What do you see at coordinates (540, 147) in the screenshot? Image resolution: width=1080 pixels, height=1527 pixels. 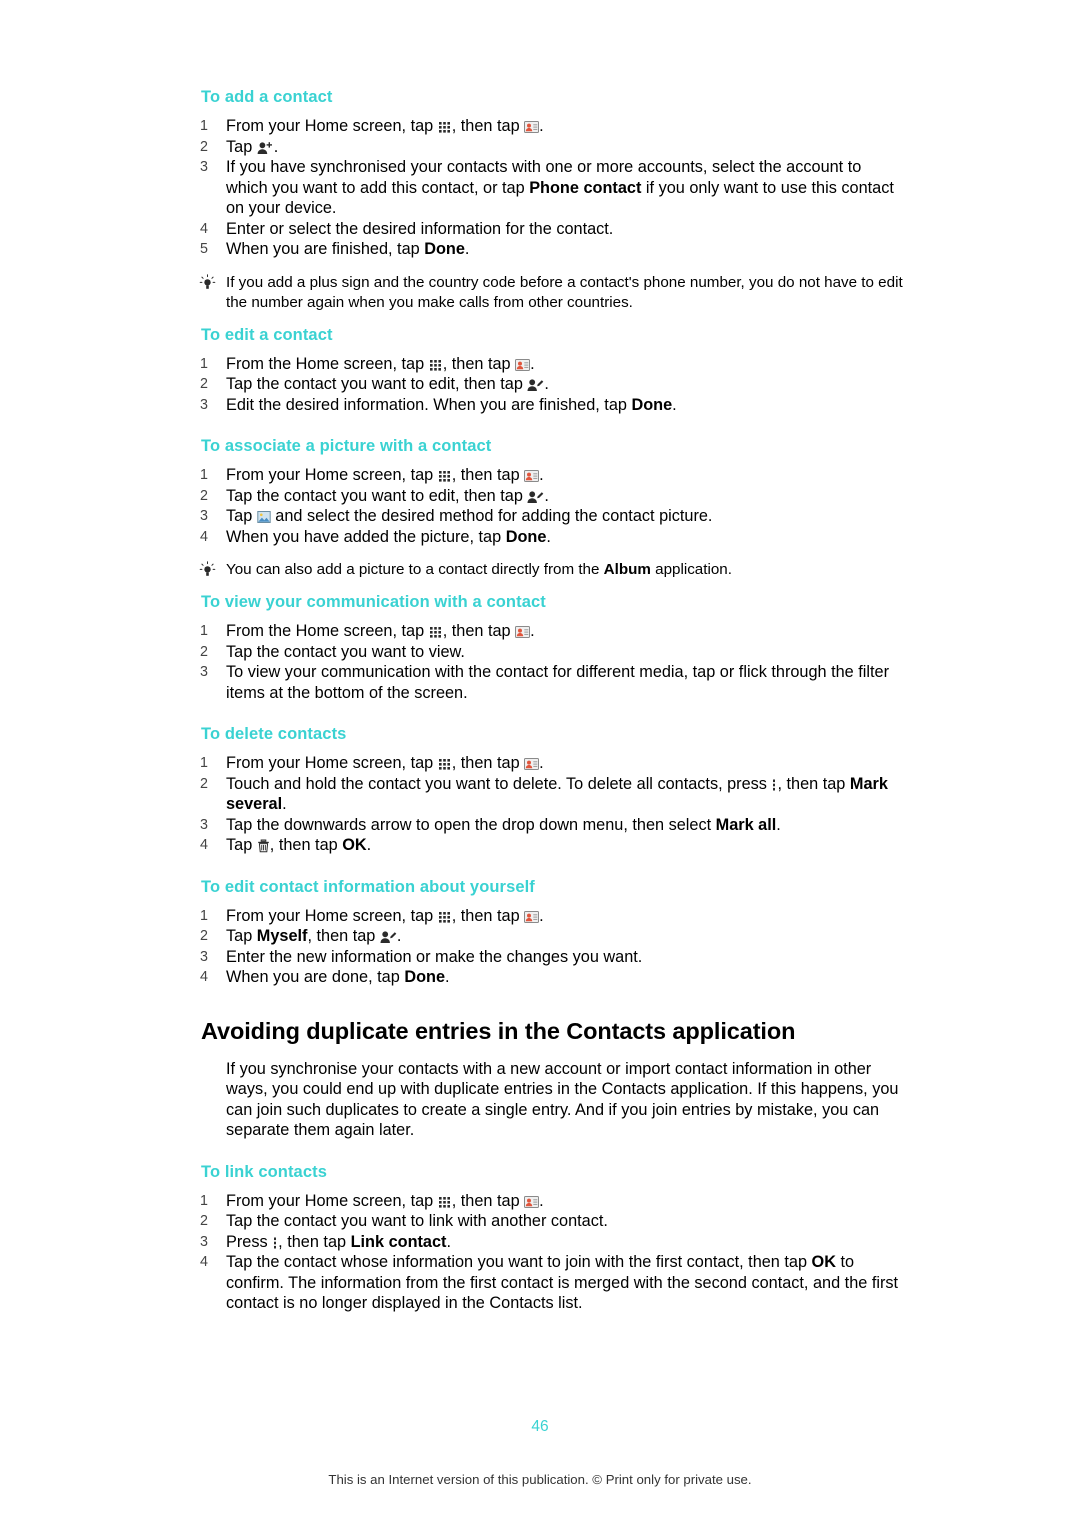 I see `list-item: 2 Tap .` at bounding box center [540, 147].